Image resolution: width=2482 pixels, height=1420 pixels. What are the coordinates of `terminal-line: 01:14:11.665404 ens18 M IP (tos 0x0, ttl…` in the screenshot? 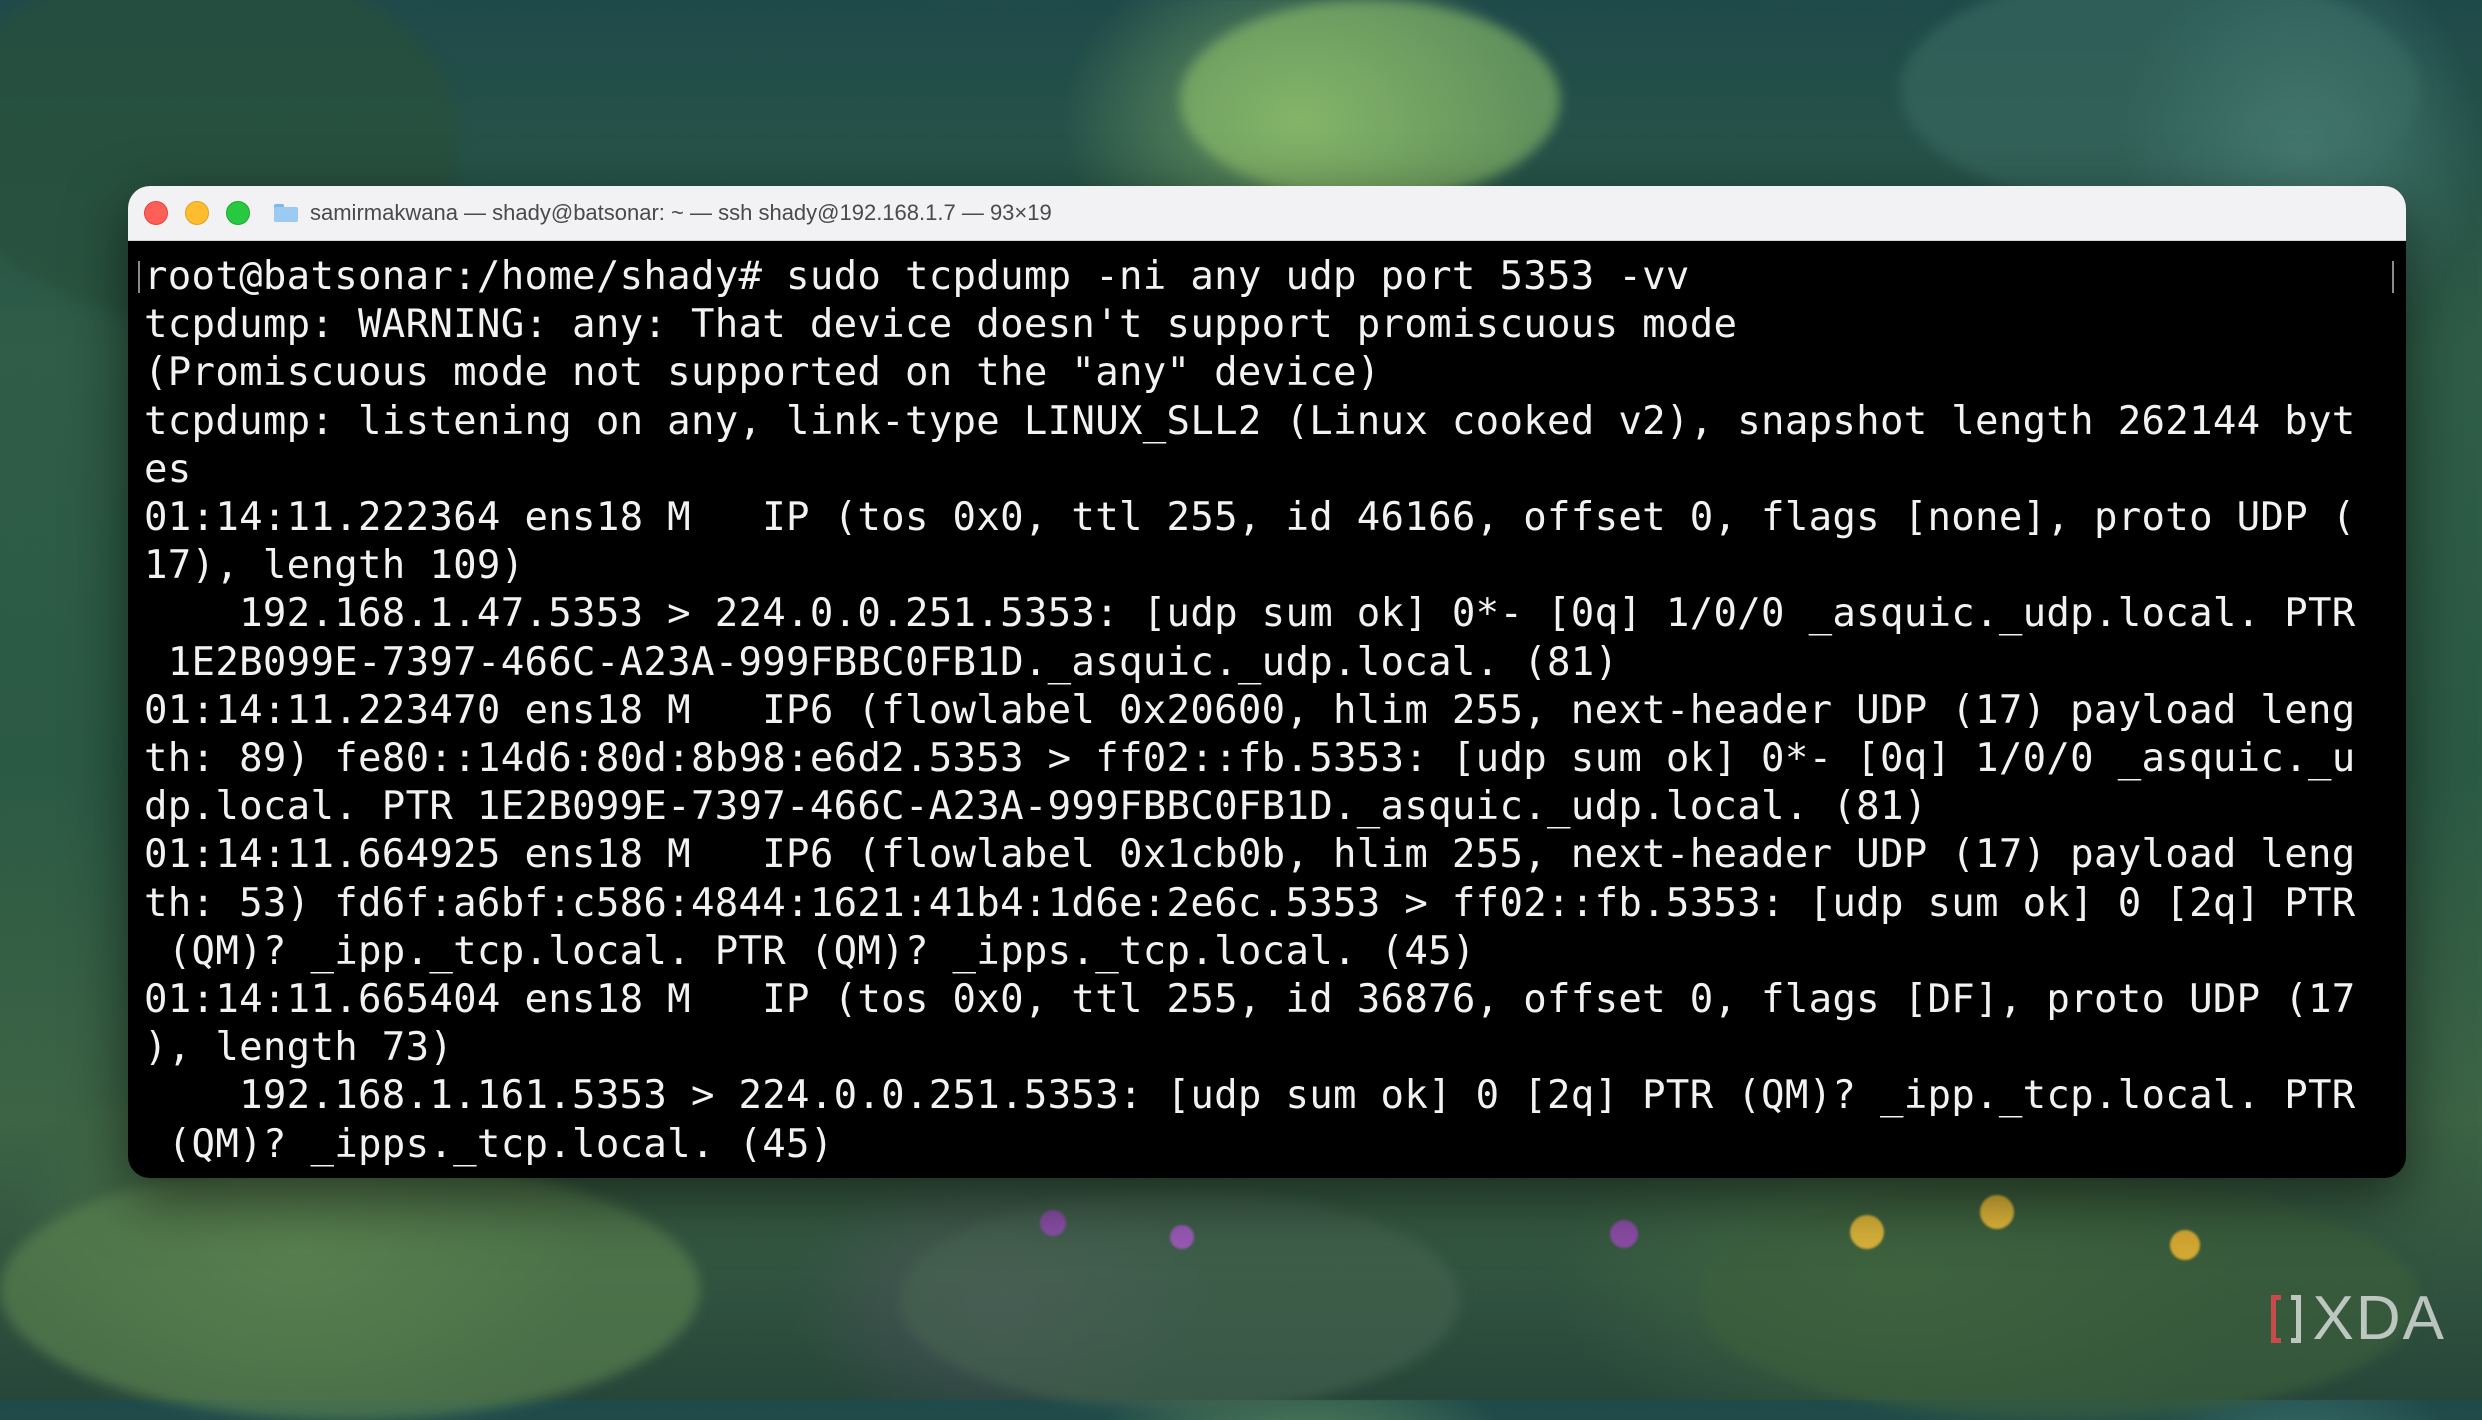 It's located at (1250, 1000).